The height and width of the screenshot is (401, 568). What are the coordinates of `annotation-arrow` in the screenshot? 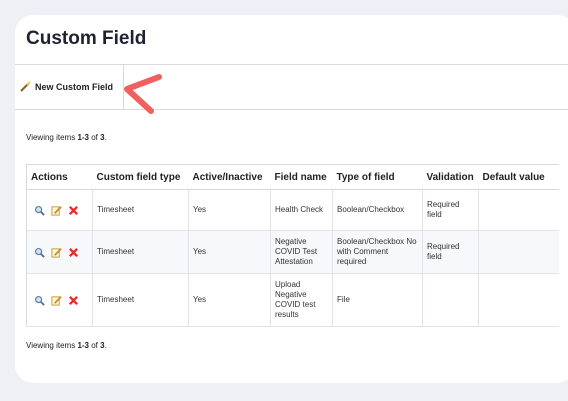 It's located at (143, 94).